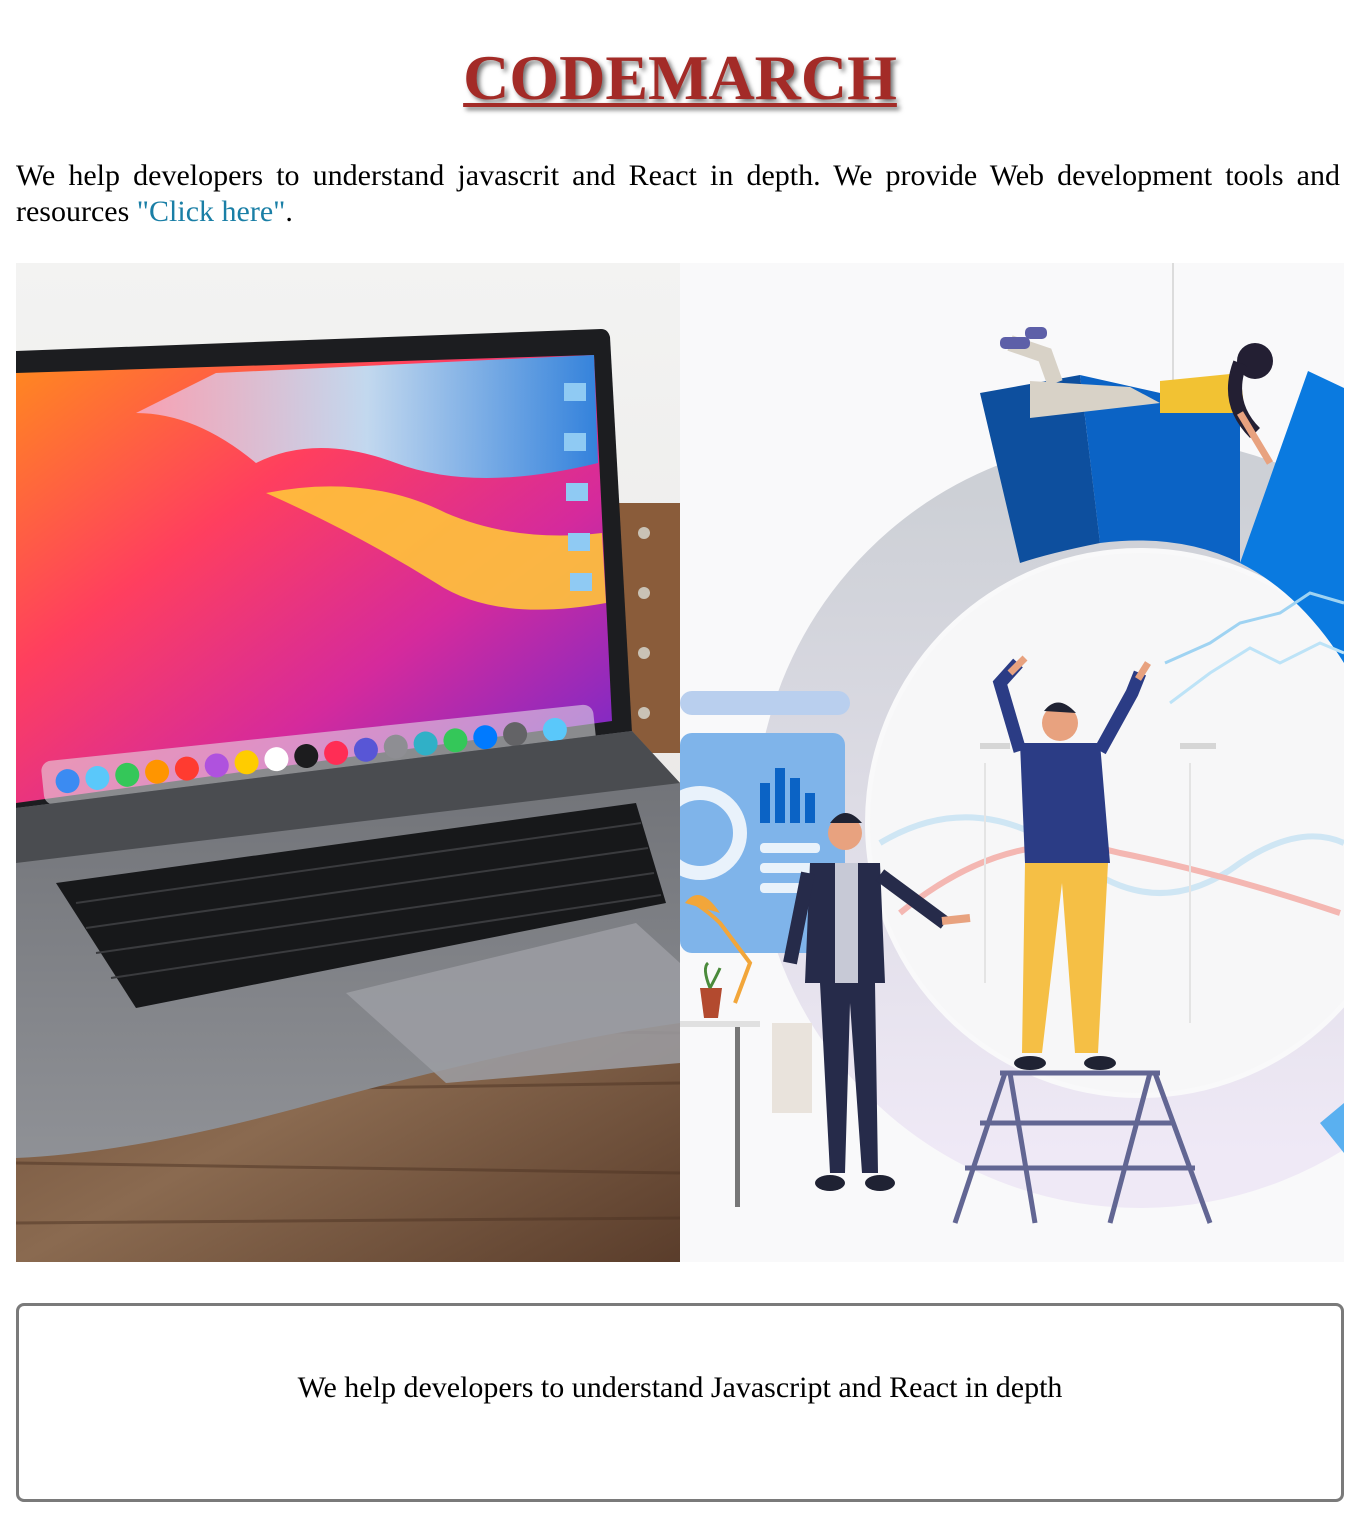  I want to click on click-here-link: "Click here", so click(211, 211).